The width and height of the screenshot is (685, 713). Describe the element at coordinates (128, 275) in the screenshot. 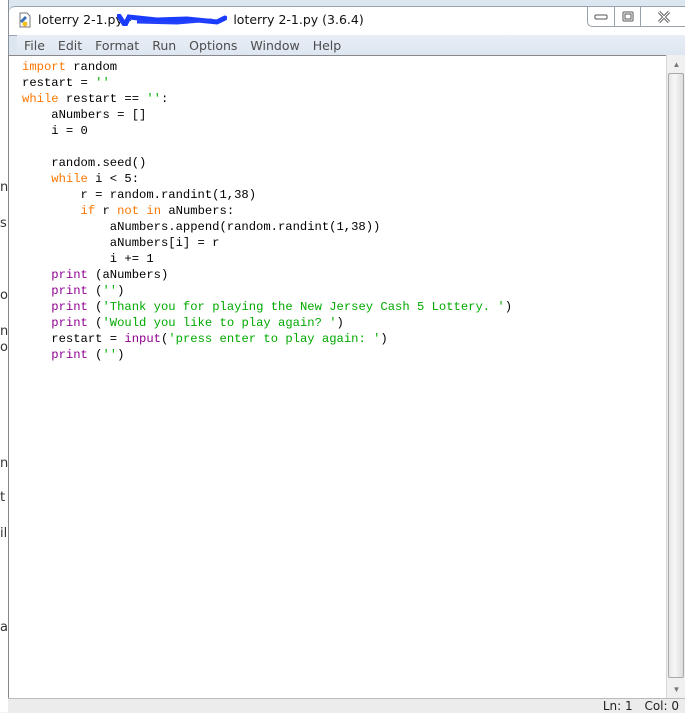

I see `code-token: (aNumbers)` at that location.